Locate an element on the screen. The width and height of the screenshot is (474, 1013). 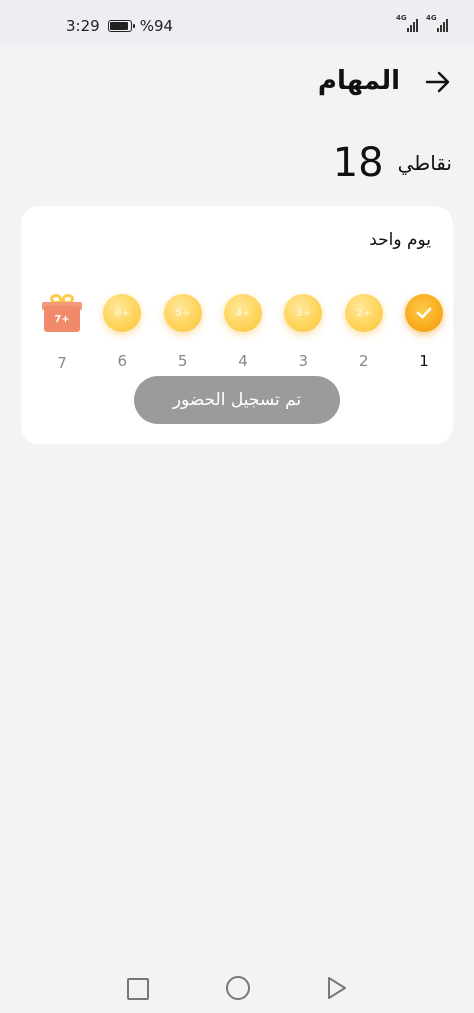
coin-icon: 3+ is located at coordinates (303, 313).